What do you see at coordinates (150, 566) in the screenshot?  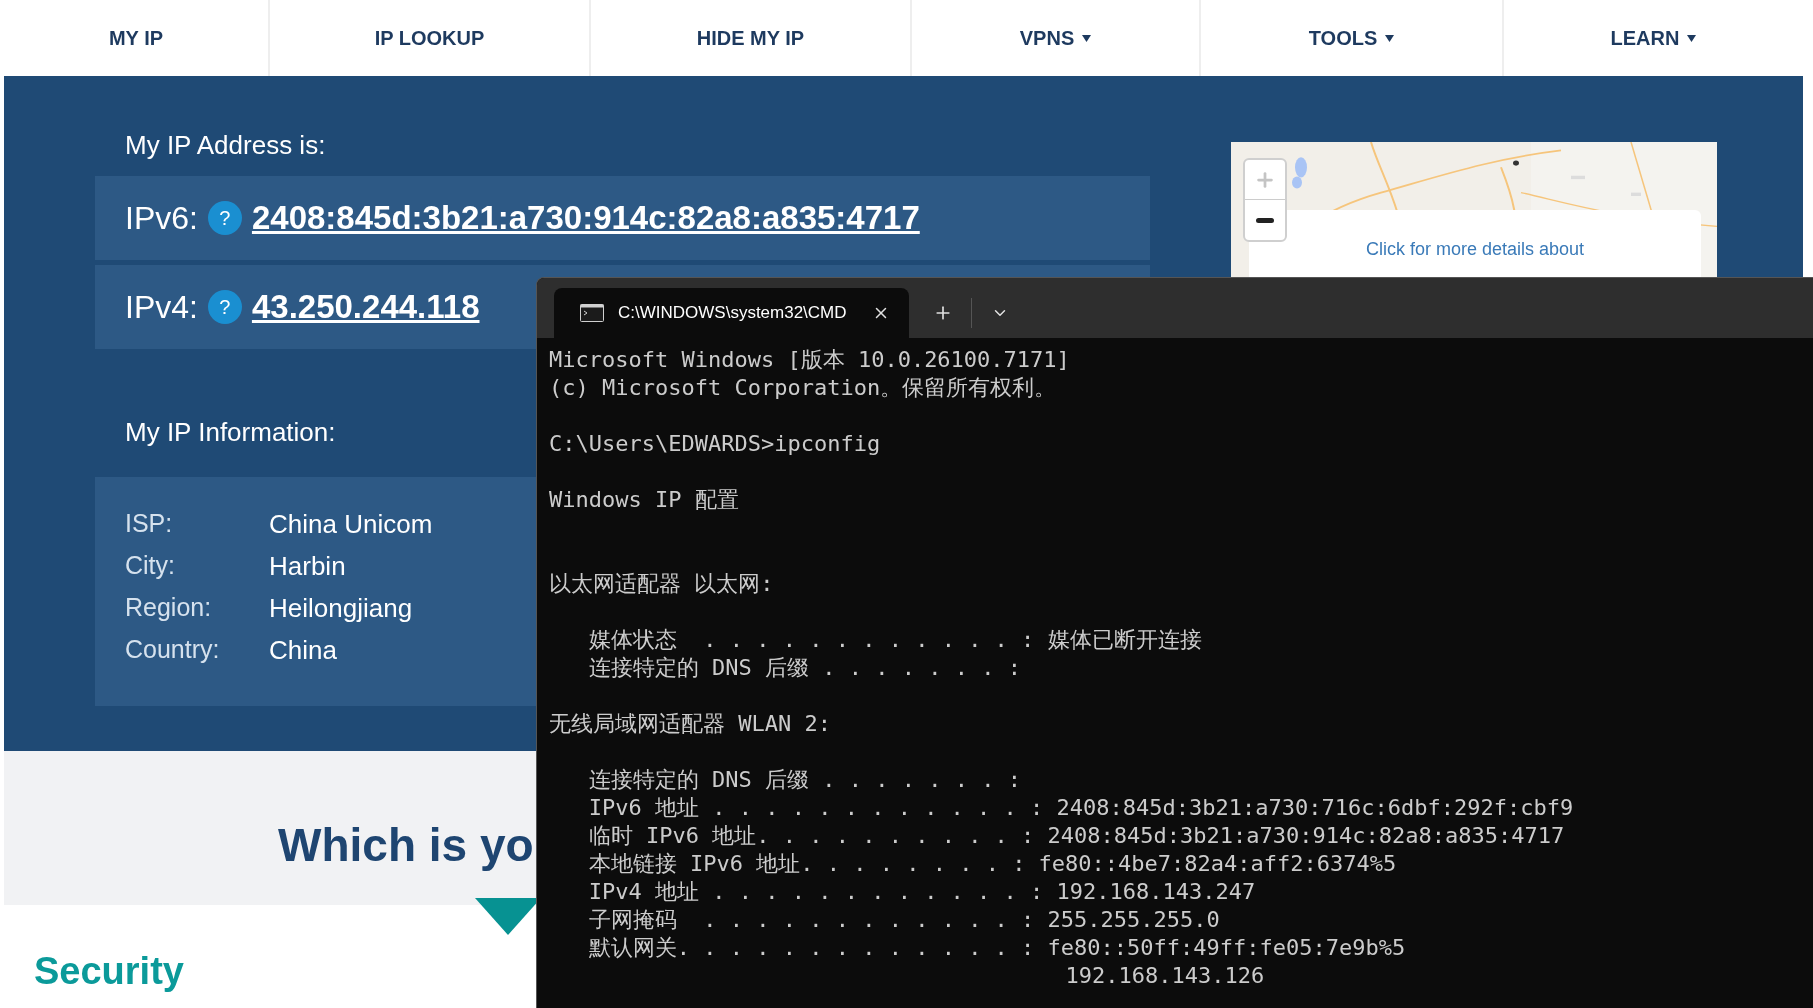 I see `info-label: City:` at bounding box center [150, 566].